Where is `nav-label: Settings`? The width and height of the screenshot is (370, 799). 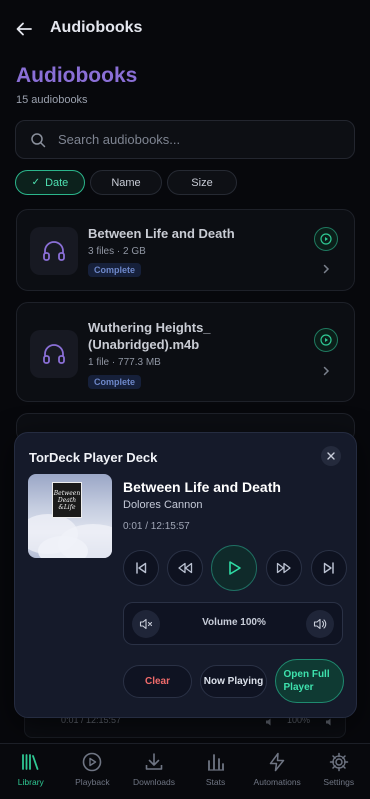
nav-label: Settings is located at coordinates (339, 782).